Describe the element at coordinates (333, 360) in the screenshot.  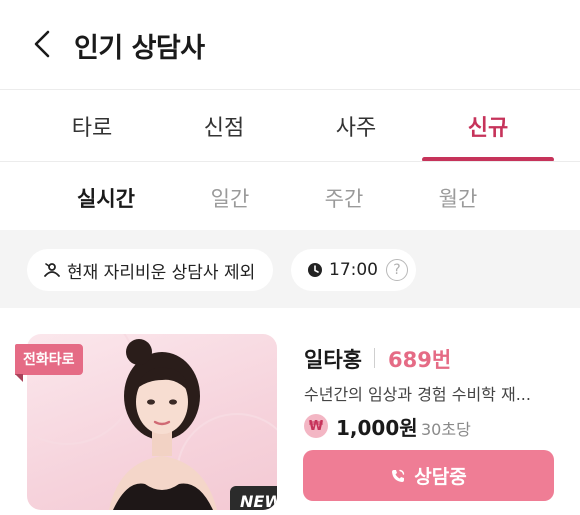
I see `counselor-name: 일타홍` at that location.